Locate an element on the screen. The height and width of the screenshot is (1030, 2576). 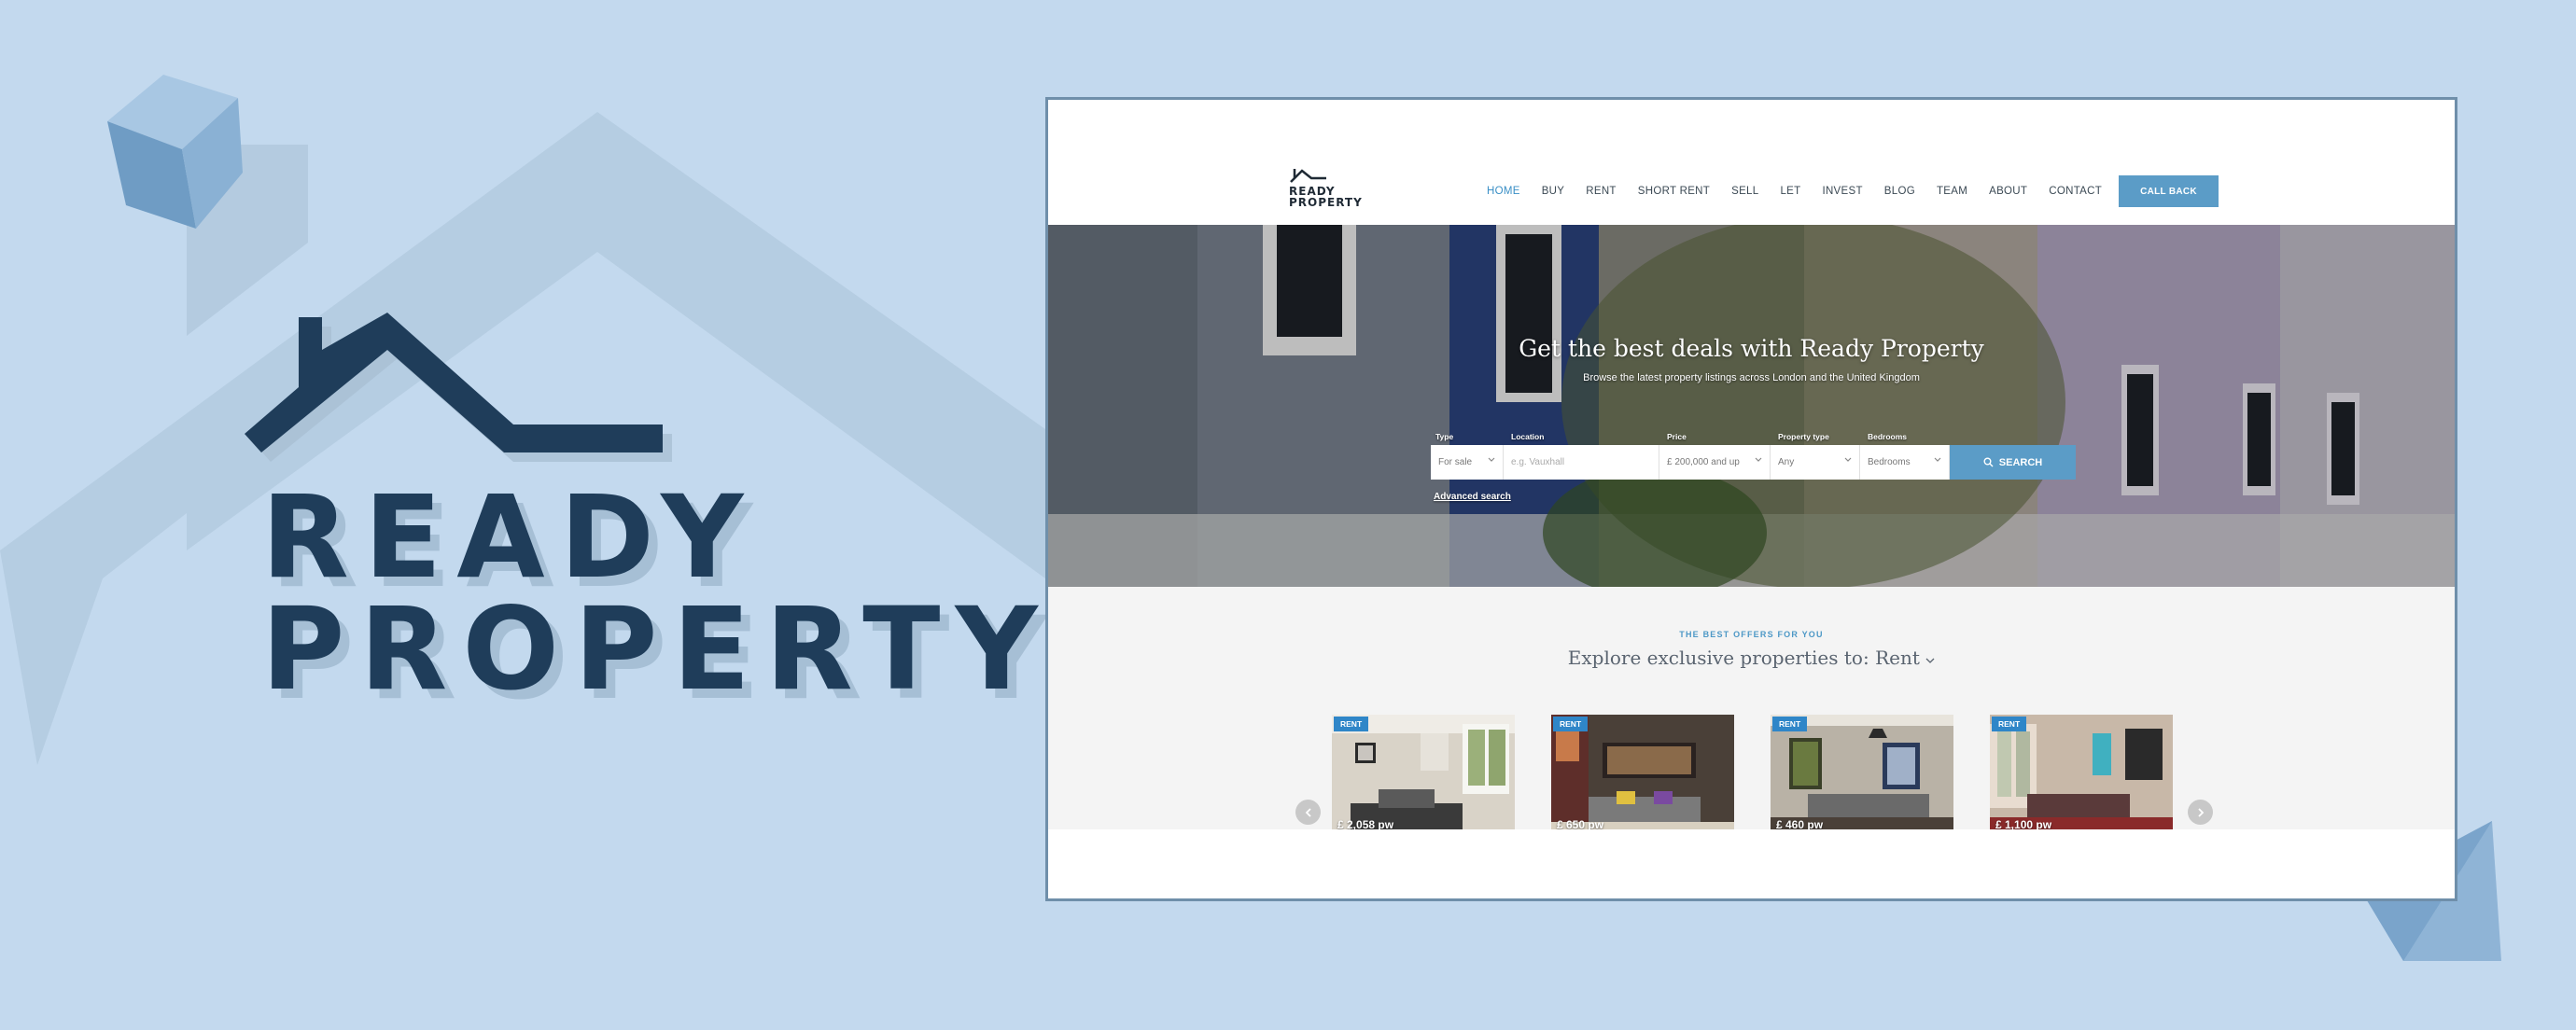
nav-sell: SELL is located at coordinates (1744, 191).